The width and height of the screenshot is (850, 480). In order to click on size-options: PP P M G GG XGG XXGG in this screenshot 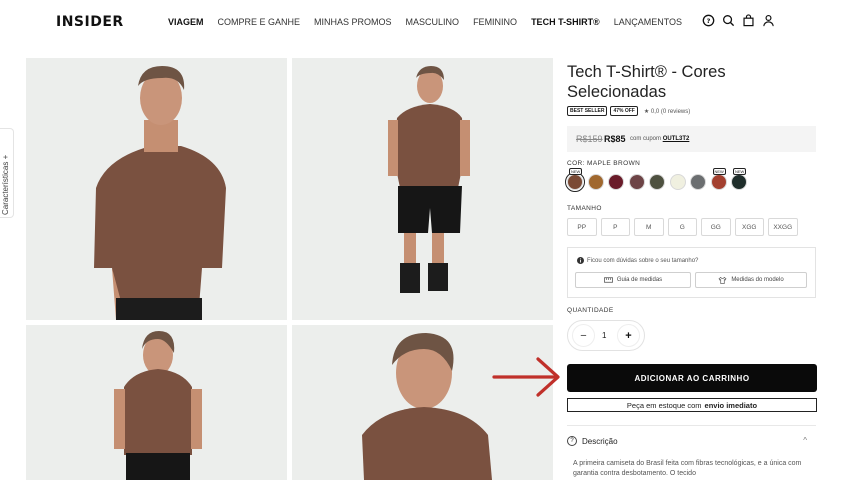, I will do `click(682, 227)`.